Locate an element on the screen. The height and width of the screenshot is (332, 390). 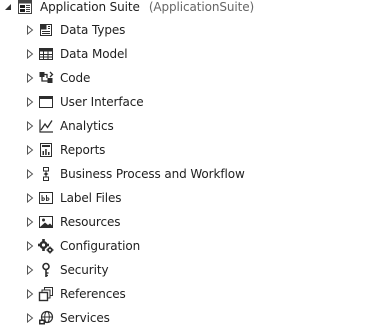
project-icon is located at coordinates (25, 7).